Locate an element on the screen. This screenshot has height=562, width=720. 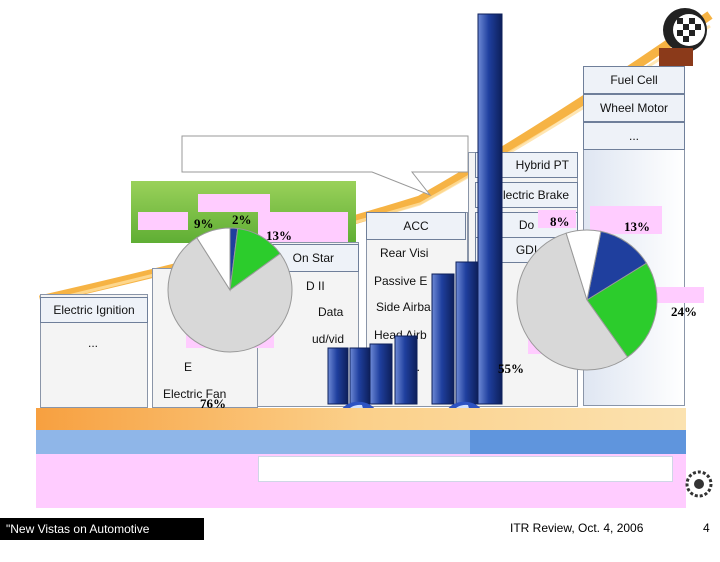
pie-left-label: 9% is located at coordinates (204, 223).